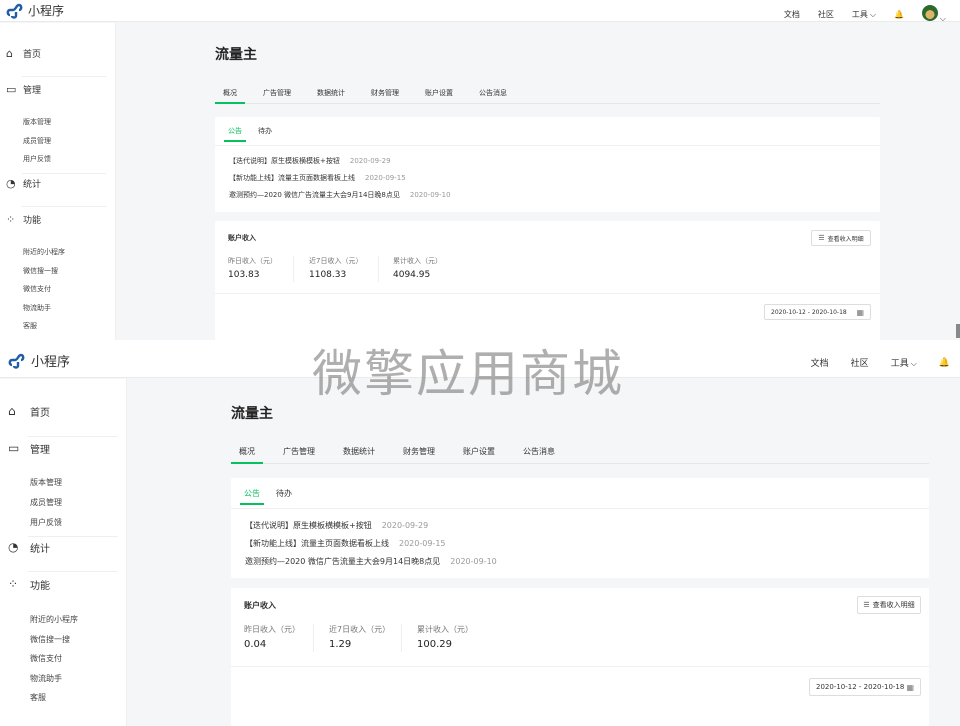 The height and width of the screenshot is (726, 960). What do you see at coordinates (252, 414) in the screenshot?
I see `page-title: 流量主` at bounding box center [252, 414].